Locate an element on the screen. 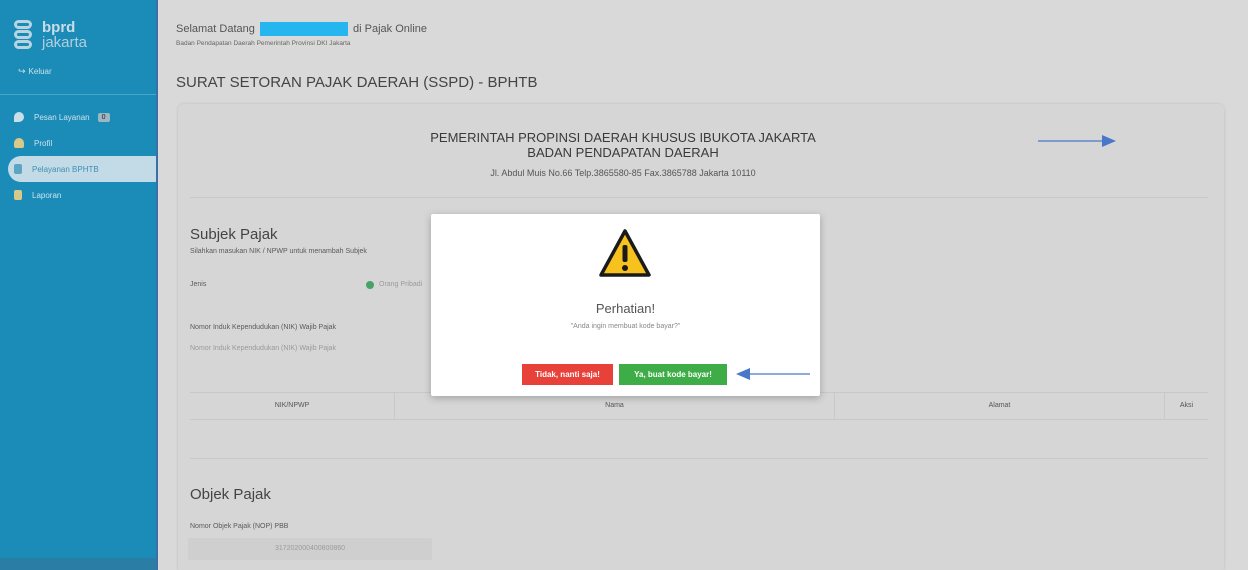 The width and height of the screenshot is (1248, 570). col-aksi: Aksi is located at coordinates (1186, 405).